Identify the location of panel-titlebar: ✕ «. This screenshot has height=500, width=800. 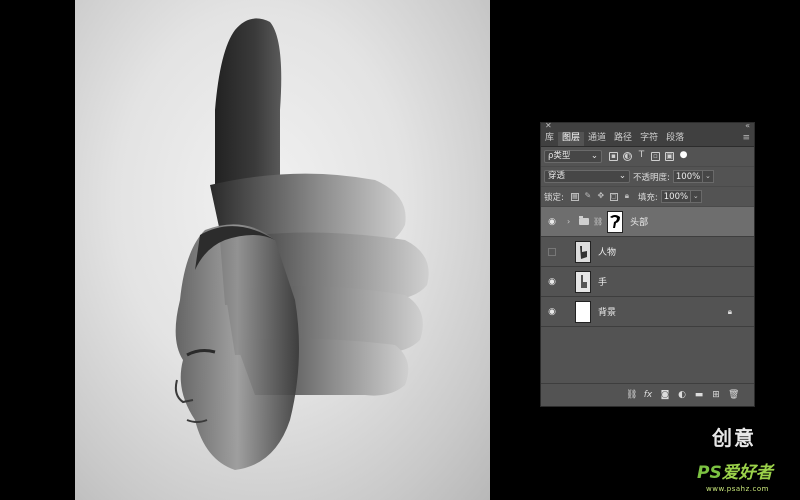
(647, 126).